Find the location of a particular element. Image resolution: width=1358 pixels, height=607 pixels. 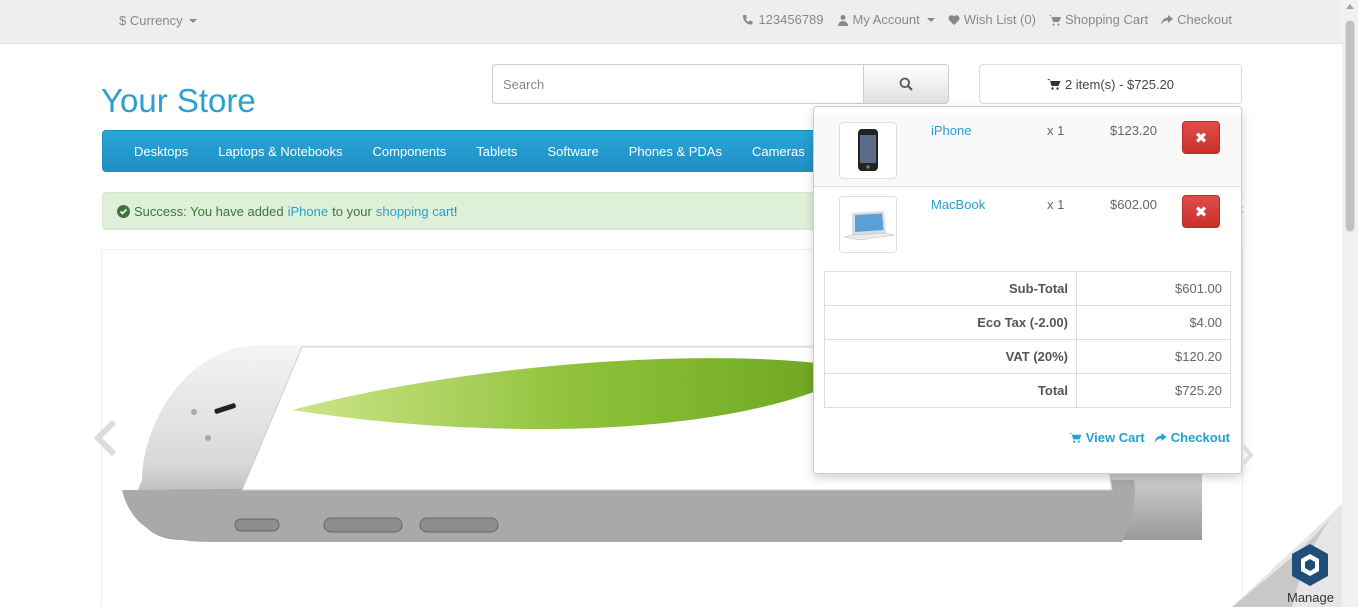

cart-item-price: $123.20 is located at coordinates (1133, 130).